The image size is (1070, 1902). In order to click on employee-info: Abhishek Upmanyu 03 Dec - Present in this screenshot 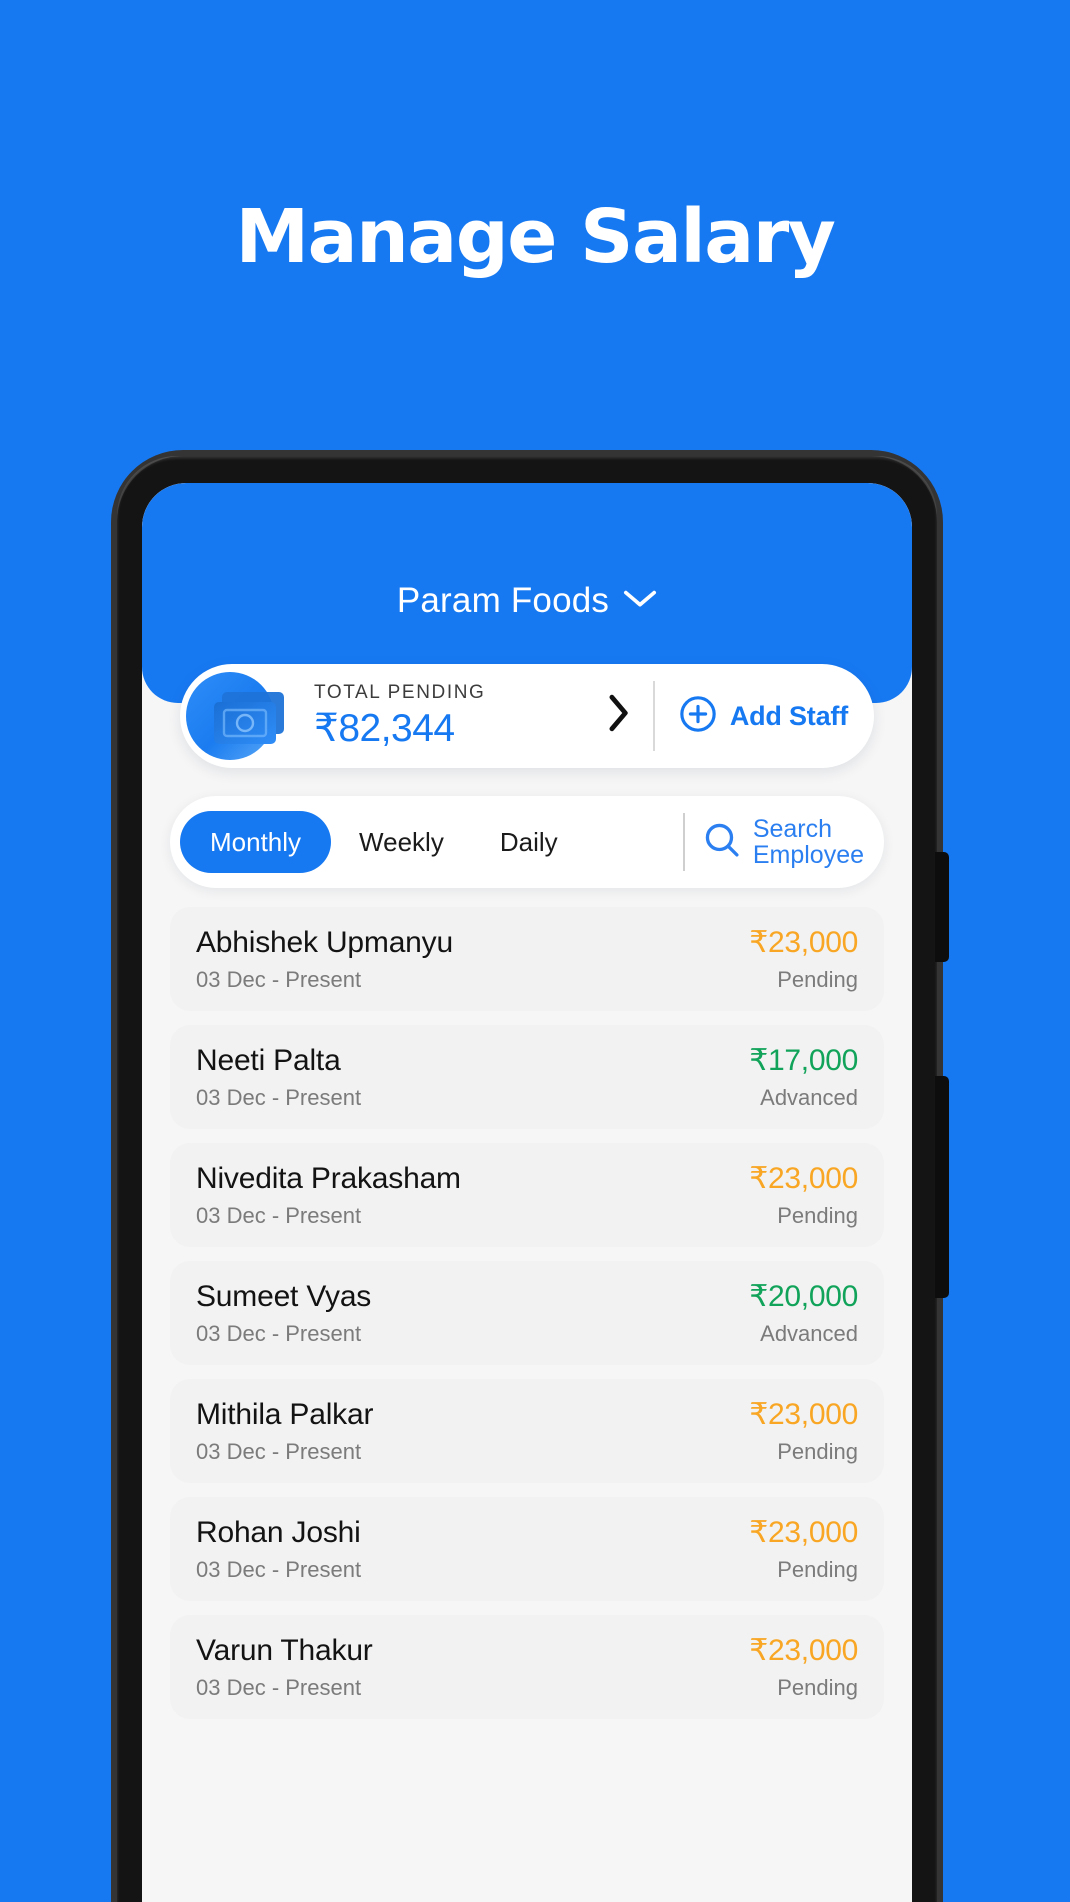, I will do `click(324, 959)`.